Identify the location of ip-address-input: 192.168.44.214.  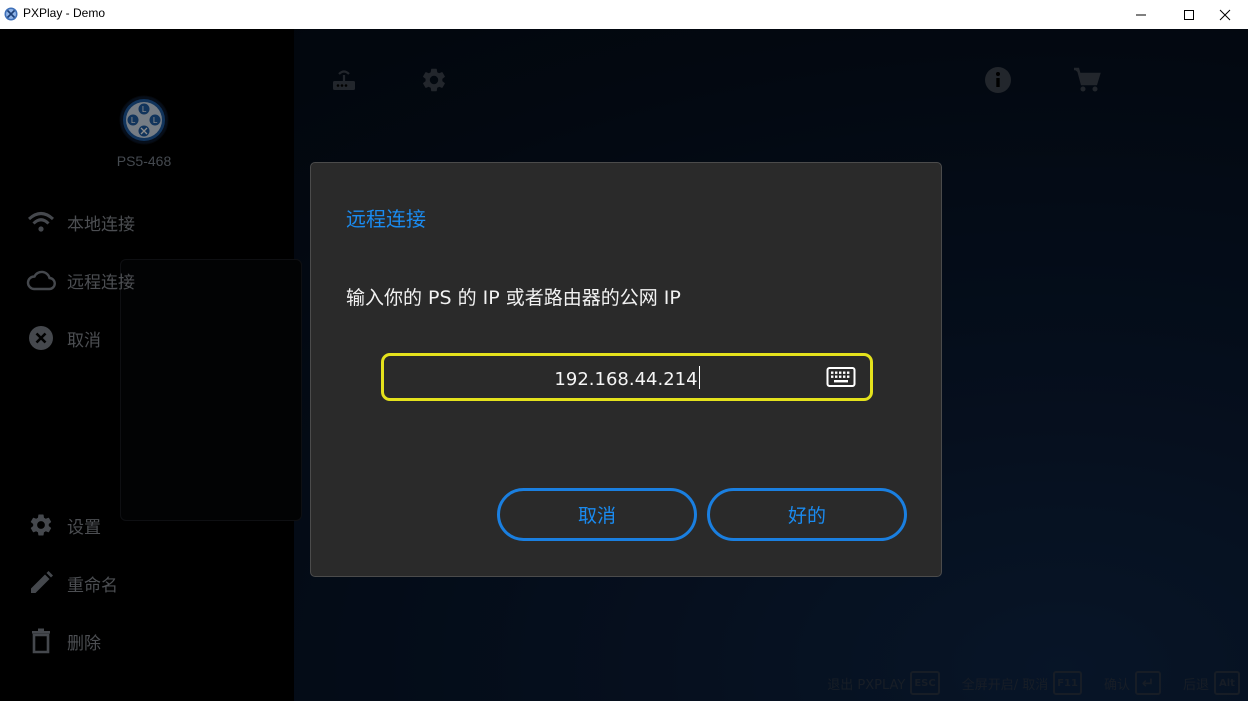
(627, 377).